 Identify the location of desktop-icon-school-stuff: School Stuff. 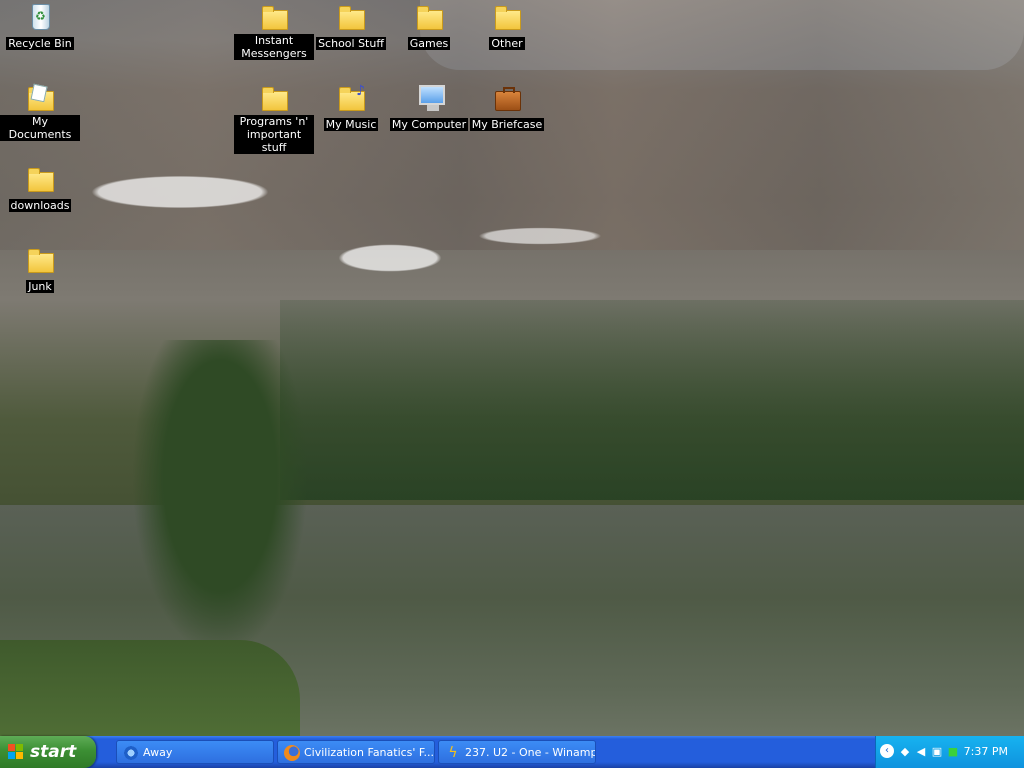
(351, 26).